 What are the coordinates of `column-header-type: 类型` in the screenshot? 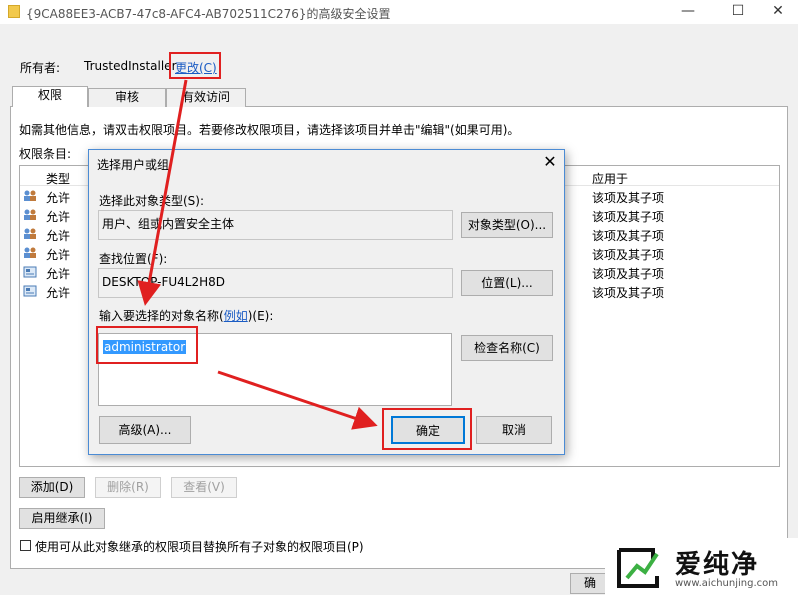 It's located at (58, 178).